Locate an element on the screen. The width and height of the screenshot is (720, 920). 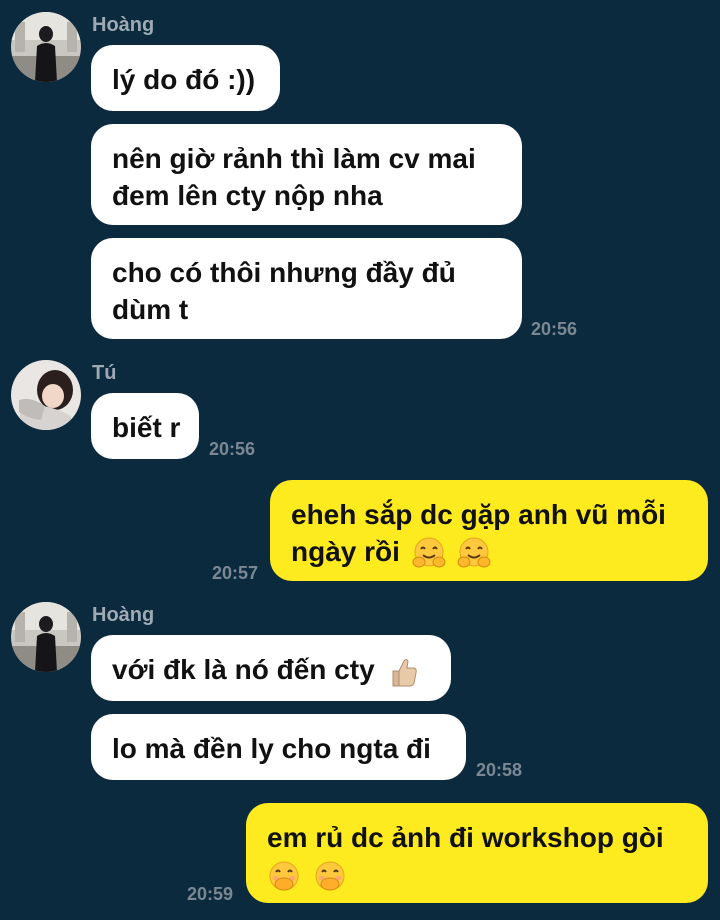
message-timestamp: 20:58 is located at coordinates (499, 770).